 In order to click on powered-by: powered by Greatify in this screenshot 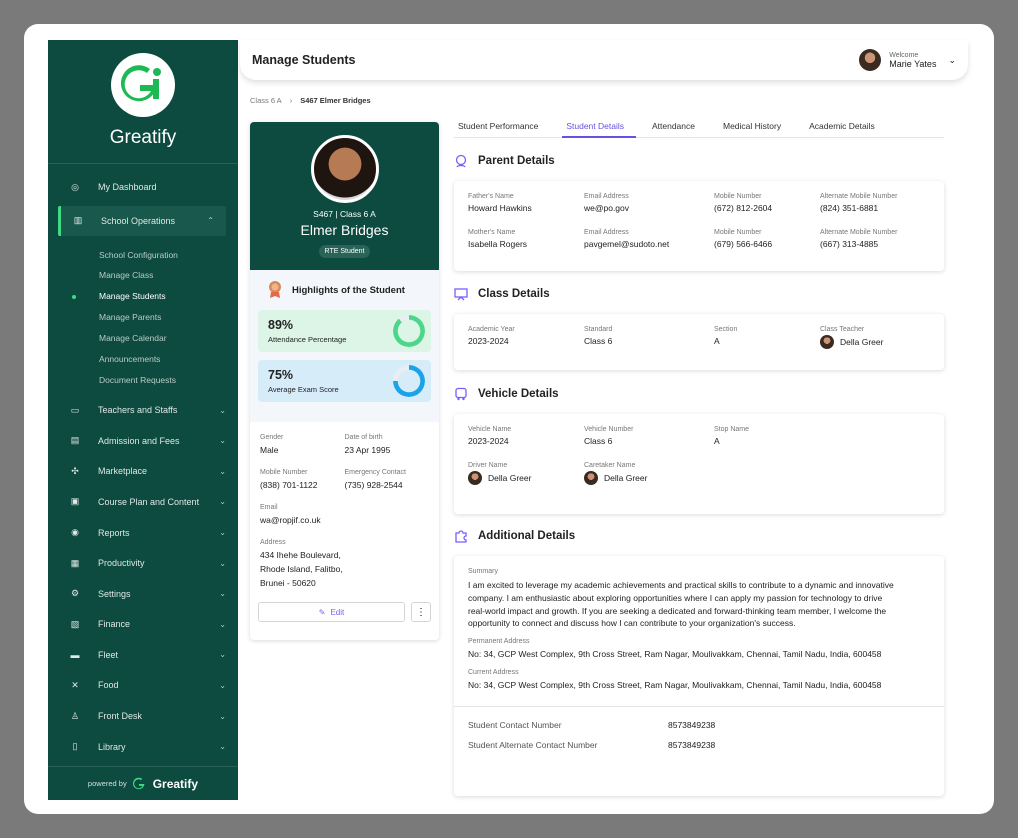, I will do `click(143, 783)`.